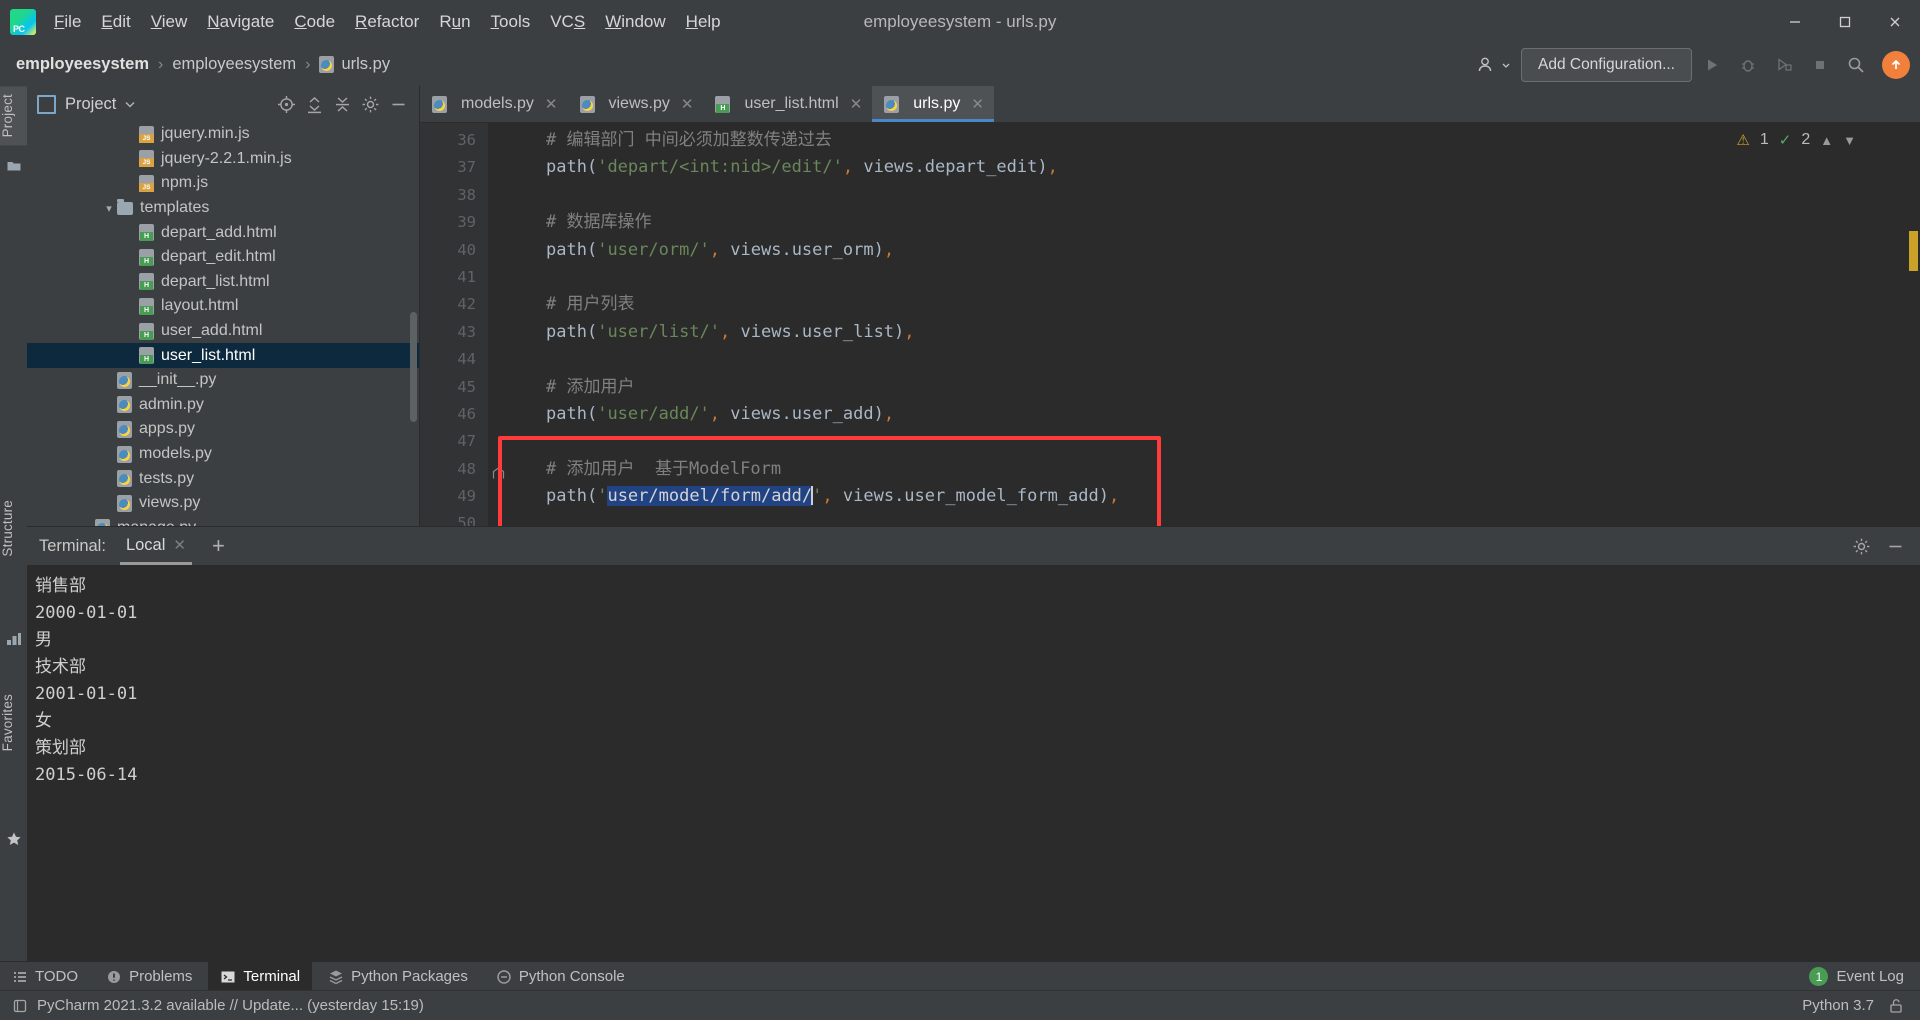 The image size is (1920, 1020). What do you see at coordinates (223, 331) in the screenshot?
I see `tree-item-user_add-html: user_add.html` at bounding box center [223, 331].